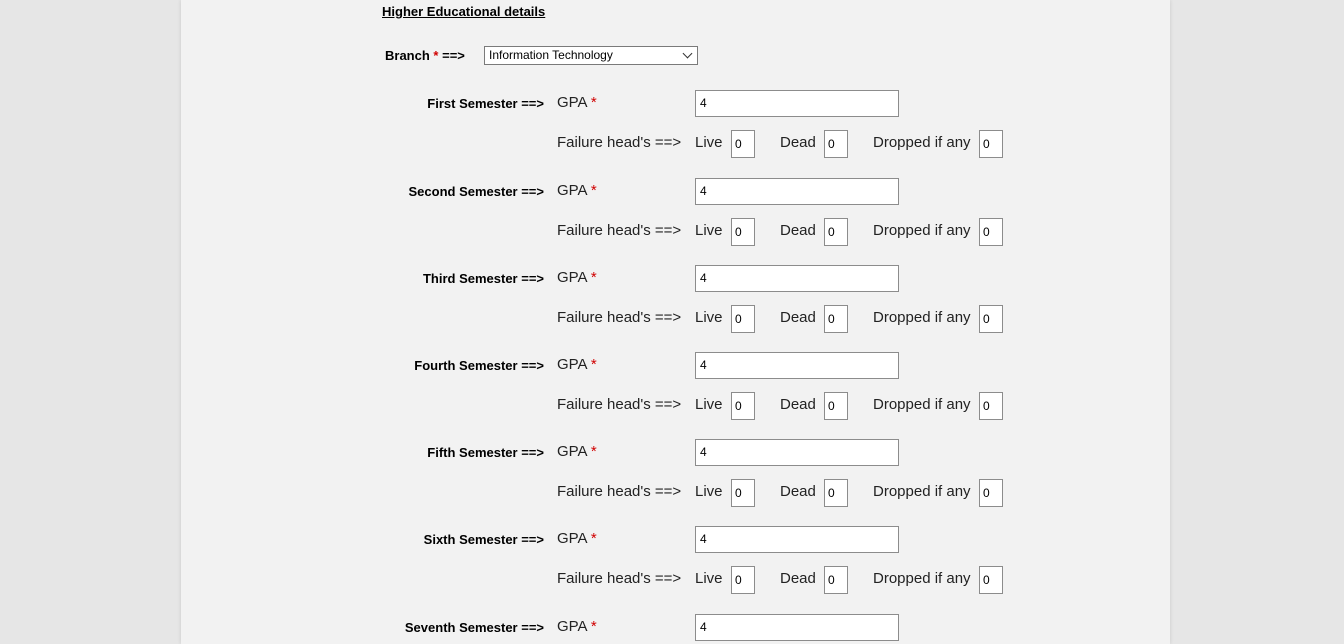  What do you see at coordinates (407, 55) in the screenshot?
I see `branch-label-text: Branch` at bounding box center [407, 55].